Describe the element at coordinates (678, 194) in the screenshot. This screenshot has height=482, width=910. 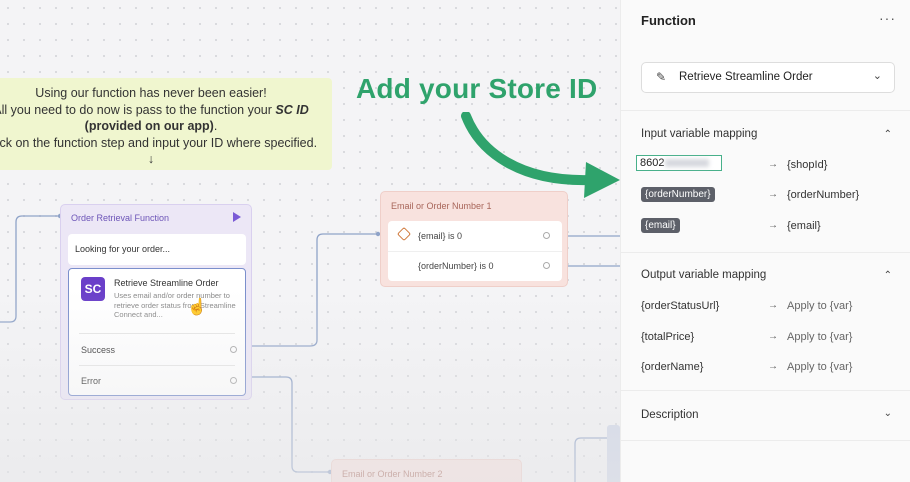
I see `variable-pill: {orderNumber}` at that location.